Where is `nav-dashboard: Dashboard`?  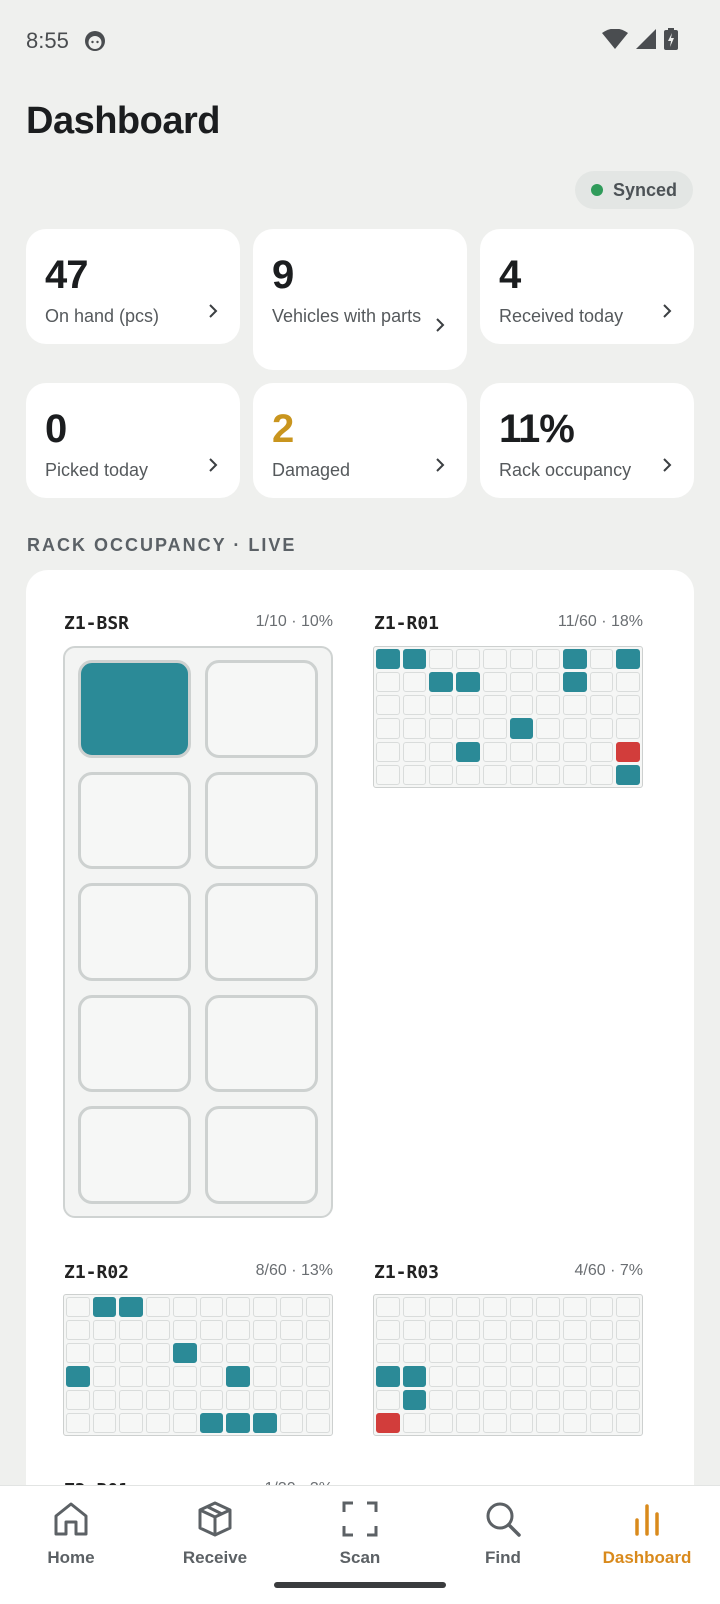
nav-dashboard: Dashboard is located at coordinates (647, 1534).